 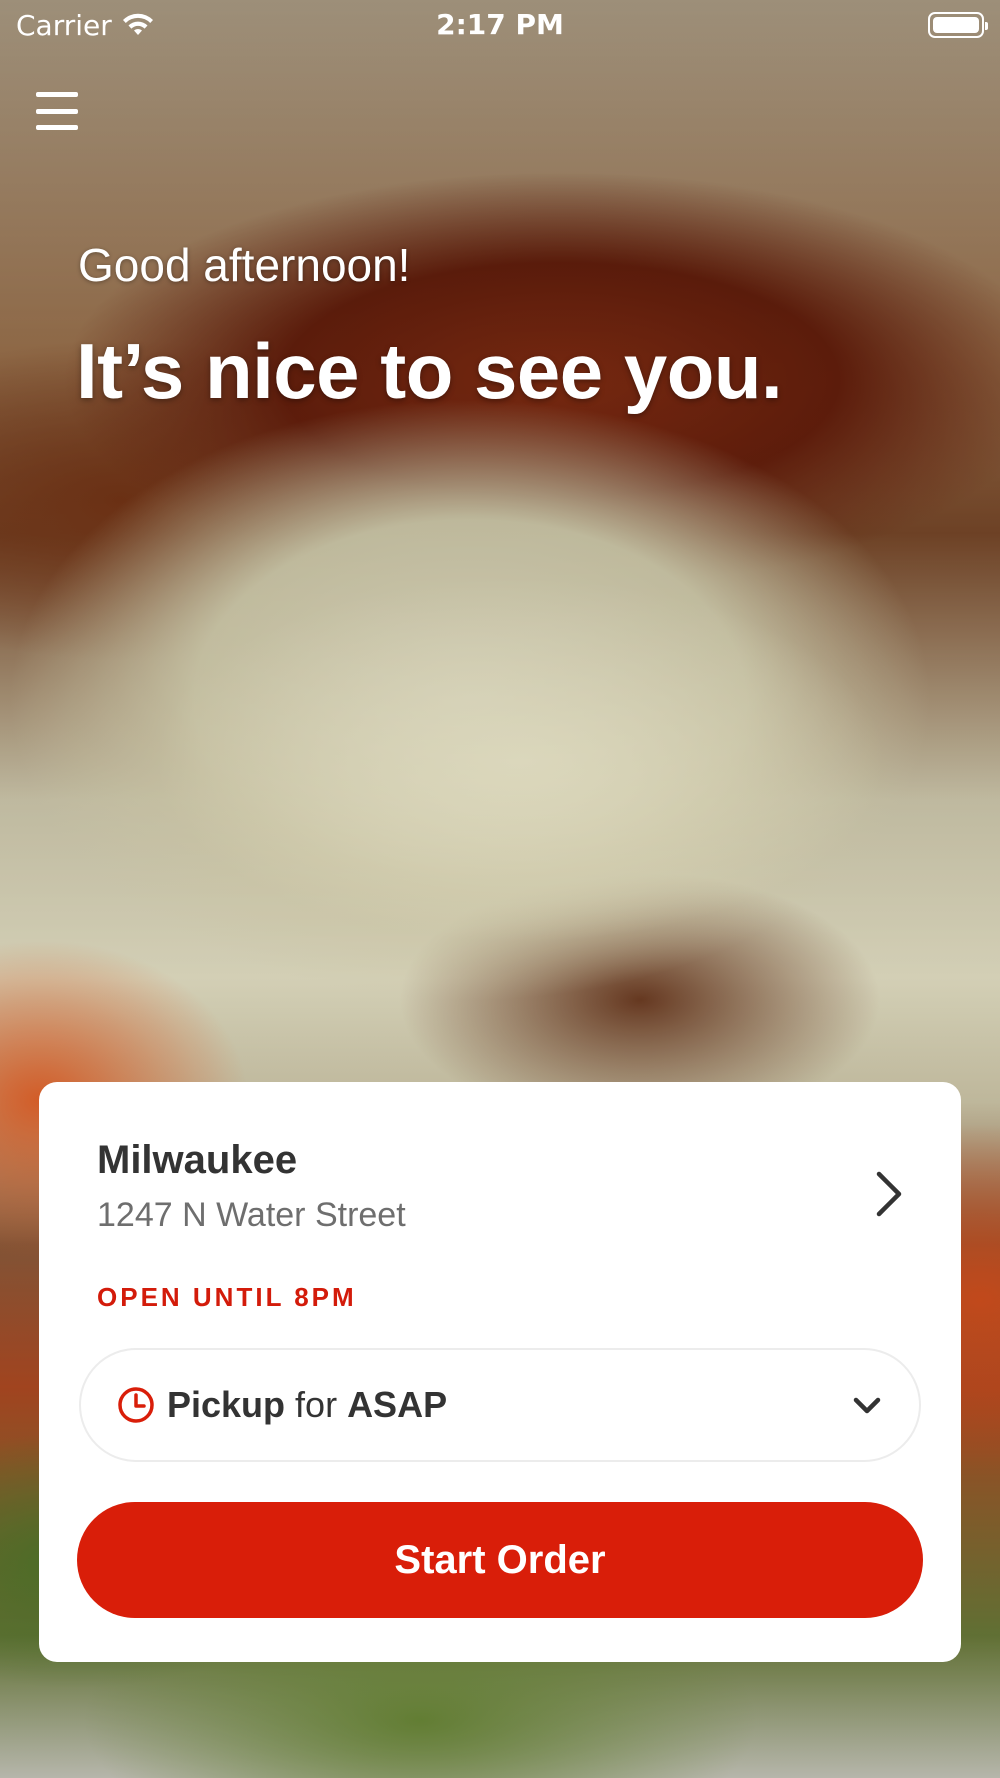 What do you see at coordinates (500, 1560) in the screenshot?
I see `start-order-button: Start Order` at bounding box center [500, 1560].